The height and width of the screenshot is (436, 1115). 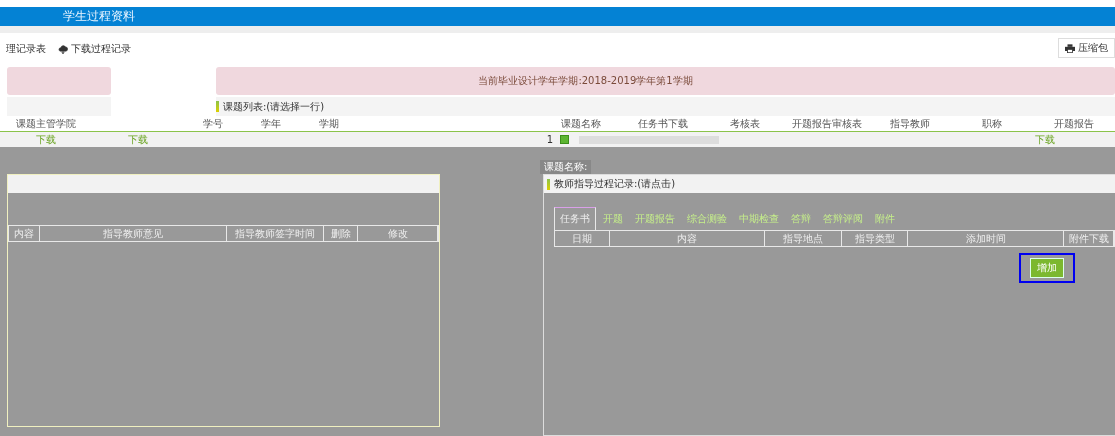 I want to click on column-header: 开题报告, so click(x=1073, y=123).